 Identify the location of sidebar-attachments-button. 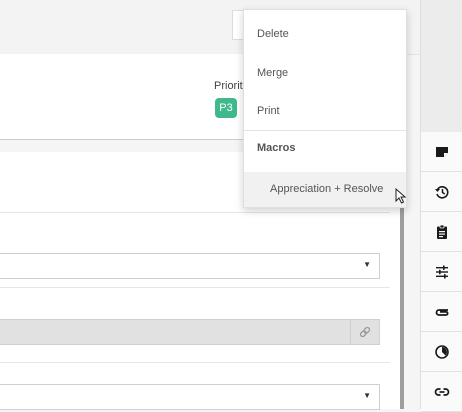
(441, 312).